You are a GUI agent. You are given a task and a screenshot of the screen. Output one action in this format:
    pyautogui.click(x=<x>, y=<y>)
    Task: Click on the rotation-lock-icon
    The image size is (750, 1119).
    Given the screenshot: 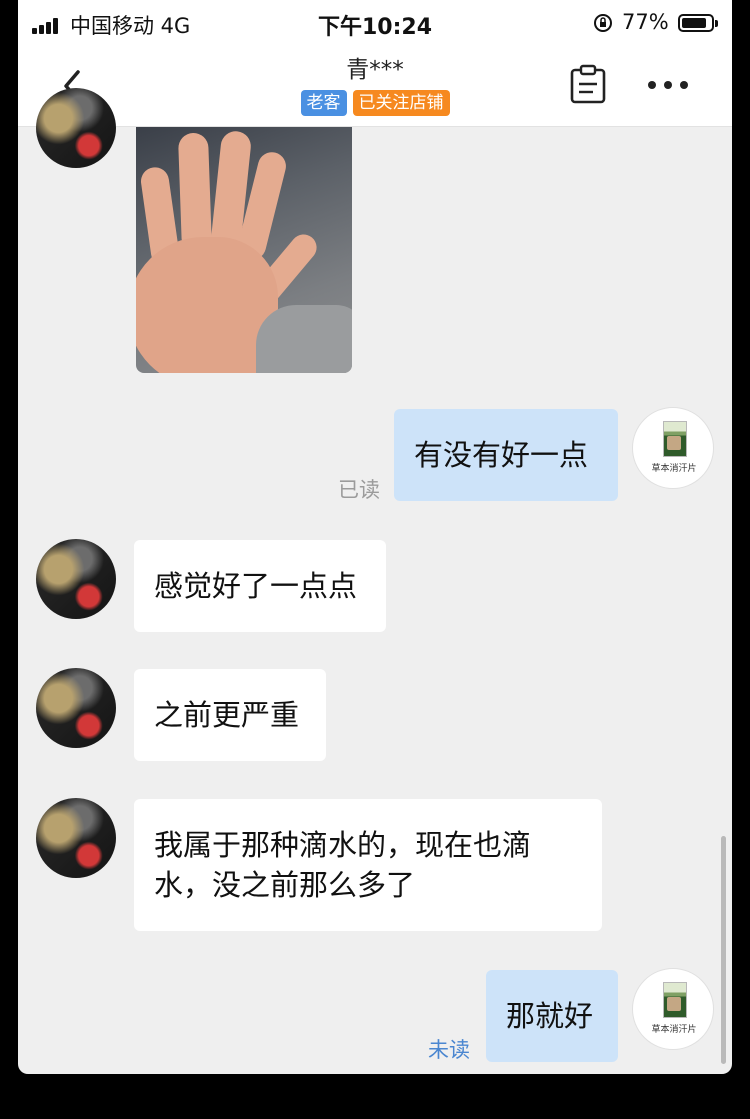 What is the action you would take?
    pyautogui.click(x=603, y=23)
    